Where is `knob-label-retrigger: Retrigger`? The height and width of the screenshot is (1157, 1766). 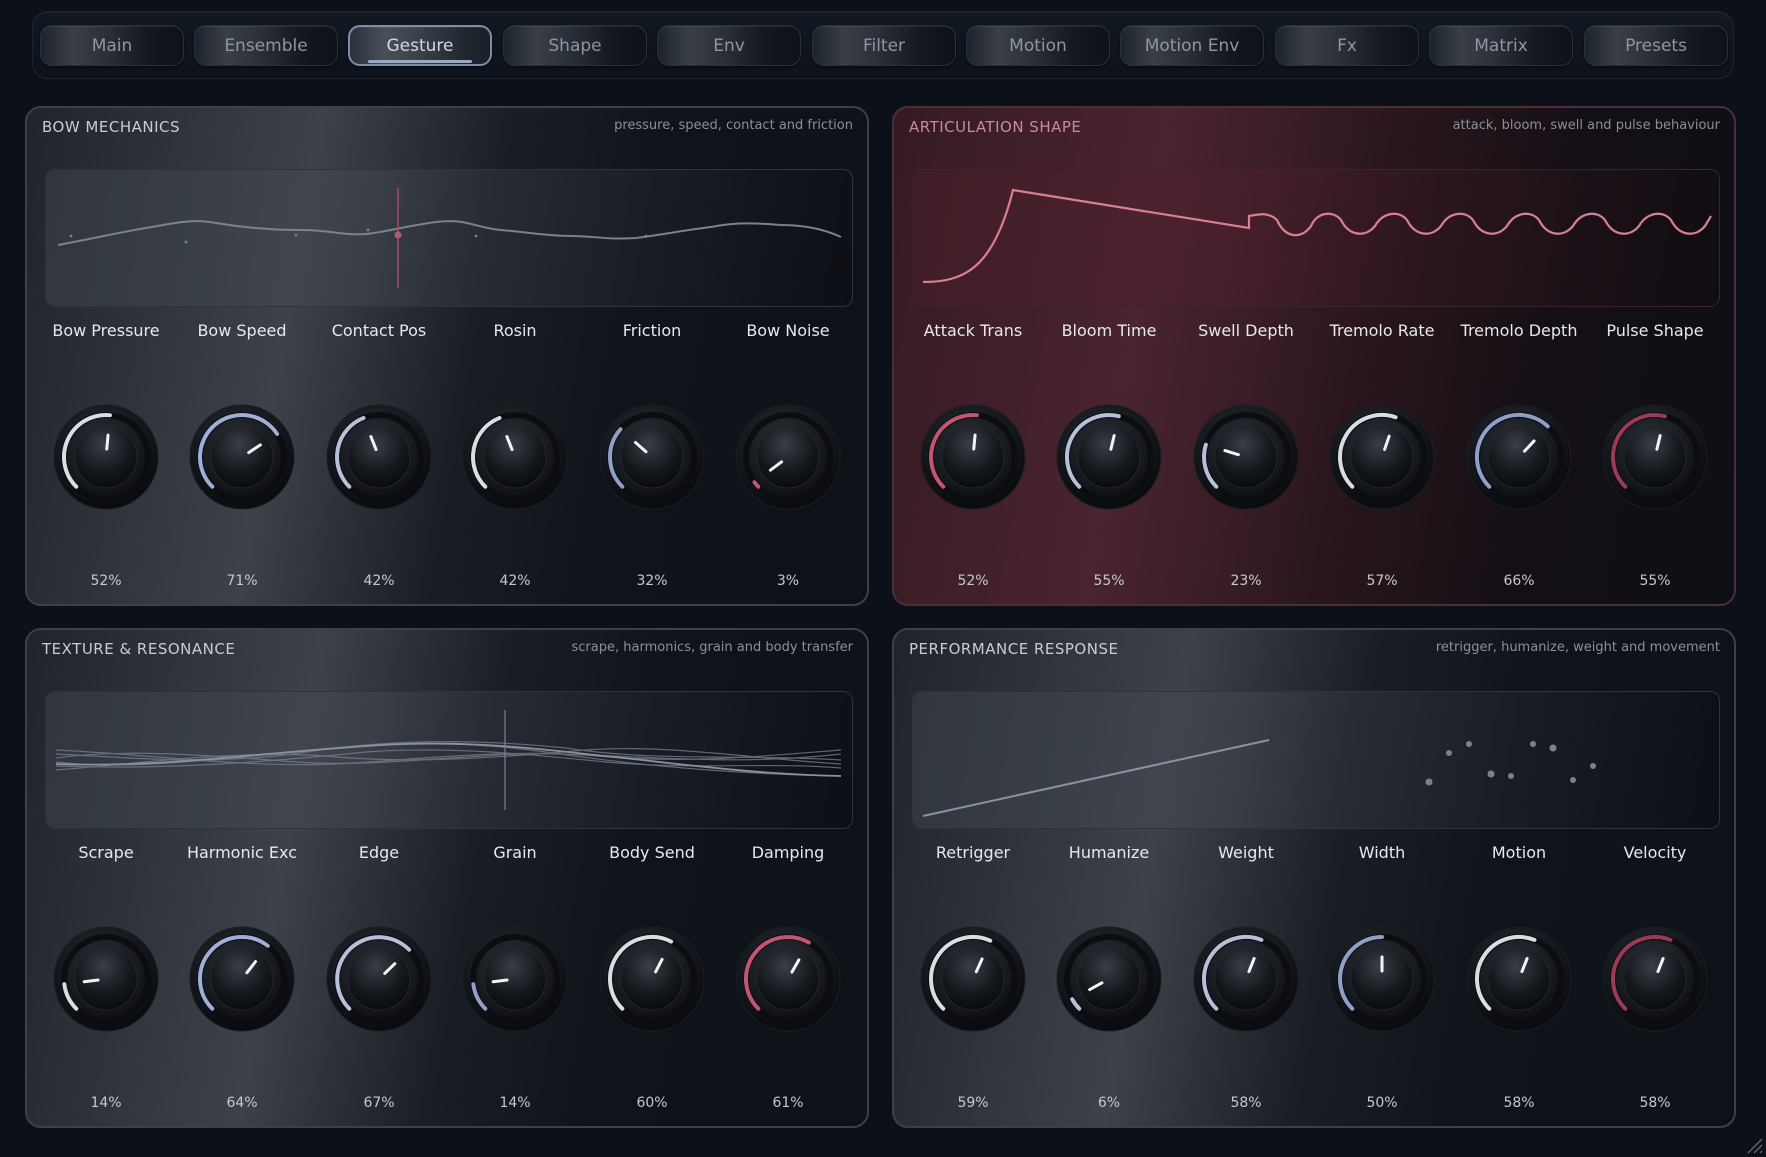
knob-label-retrigger: Retrigger is located at coordinates (973, 852).